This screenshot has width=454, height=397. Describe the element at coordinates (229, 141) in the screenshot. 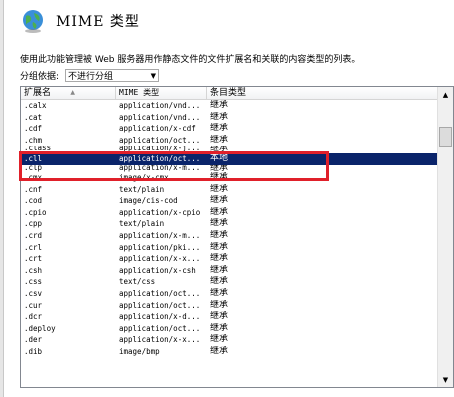

I see `table-row: .chm application/oct... 继承` at that location.